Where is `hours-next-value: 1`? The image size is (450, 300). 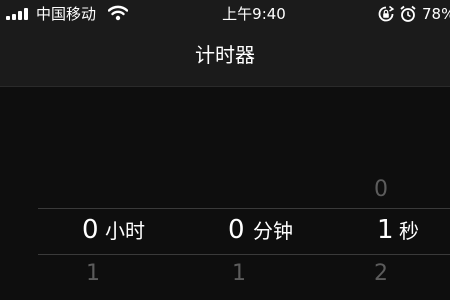 hours-next-value: 1 is located at coordinates (93, 274).